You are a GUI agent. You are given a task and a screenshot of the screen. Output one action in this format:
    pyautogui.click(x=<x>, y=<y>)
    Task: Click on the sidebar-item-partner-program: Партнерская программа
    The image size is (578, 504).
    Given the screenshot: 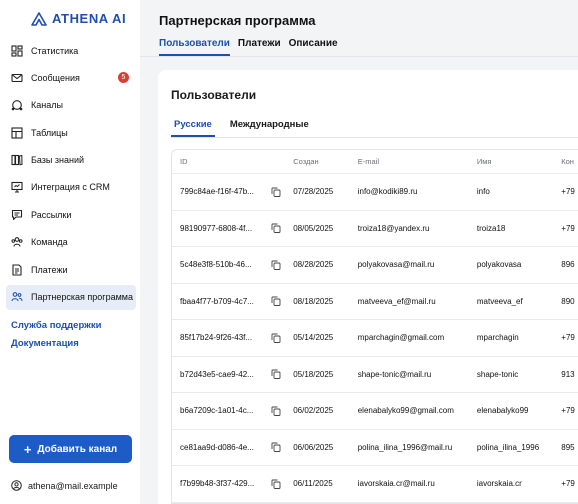 What is the action you would take?
    pyautogui.click(x=71, y=297)
    